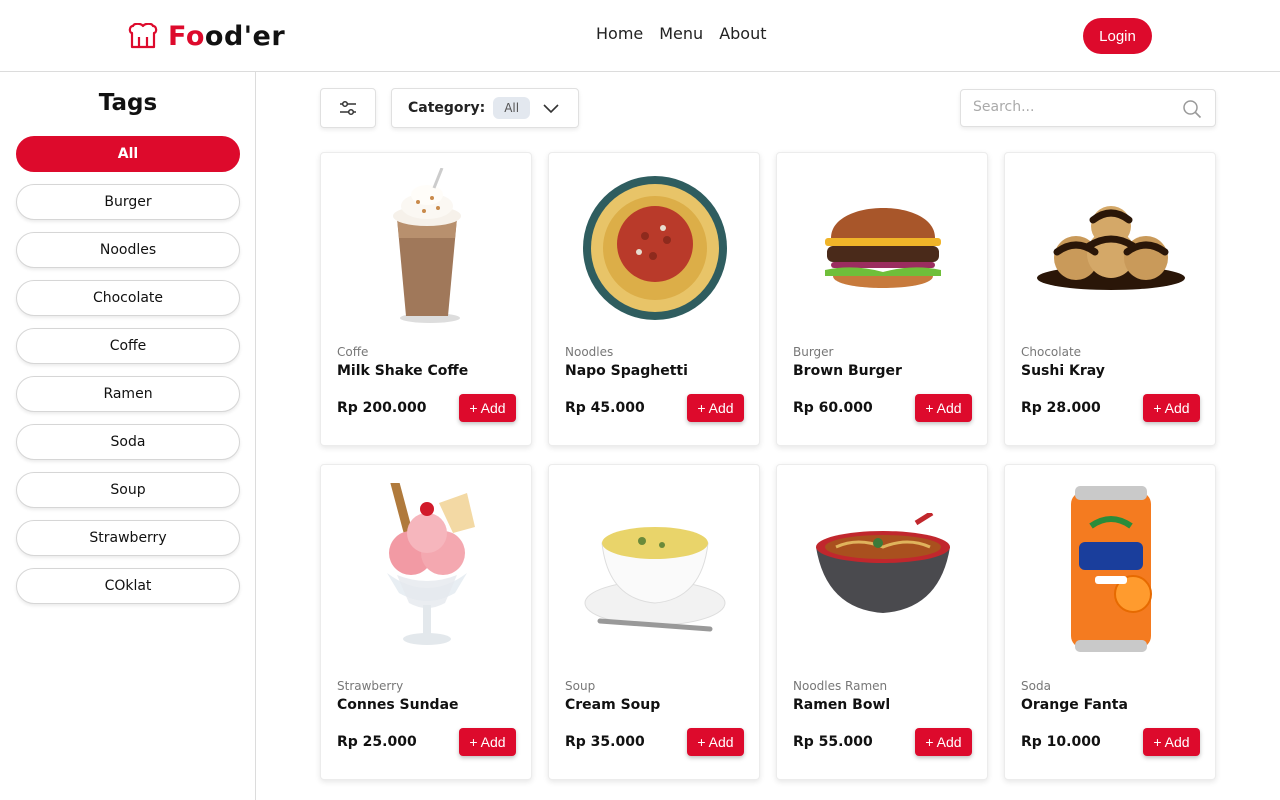 Image resolution: width=1280 pixels, height=800 pixels. Describe the element at coordinates (128, 250) in the screenshot. I see `tag-noodles: Noodles` at that location.